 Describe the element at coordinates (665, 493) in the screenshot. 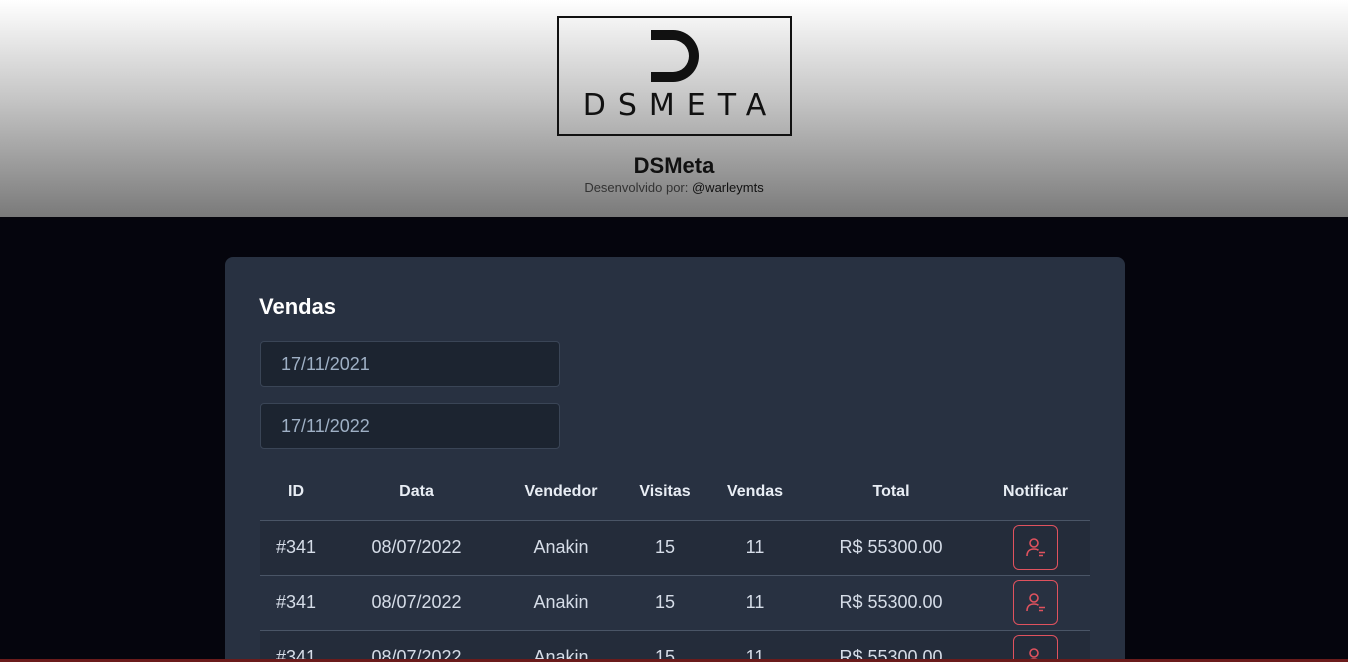

I see `column-header-visits: Visitas` at that location.